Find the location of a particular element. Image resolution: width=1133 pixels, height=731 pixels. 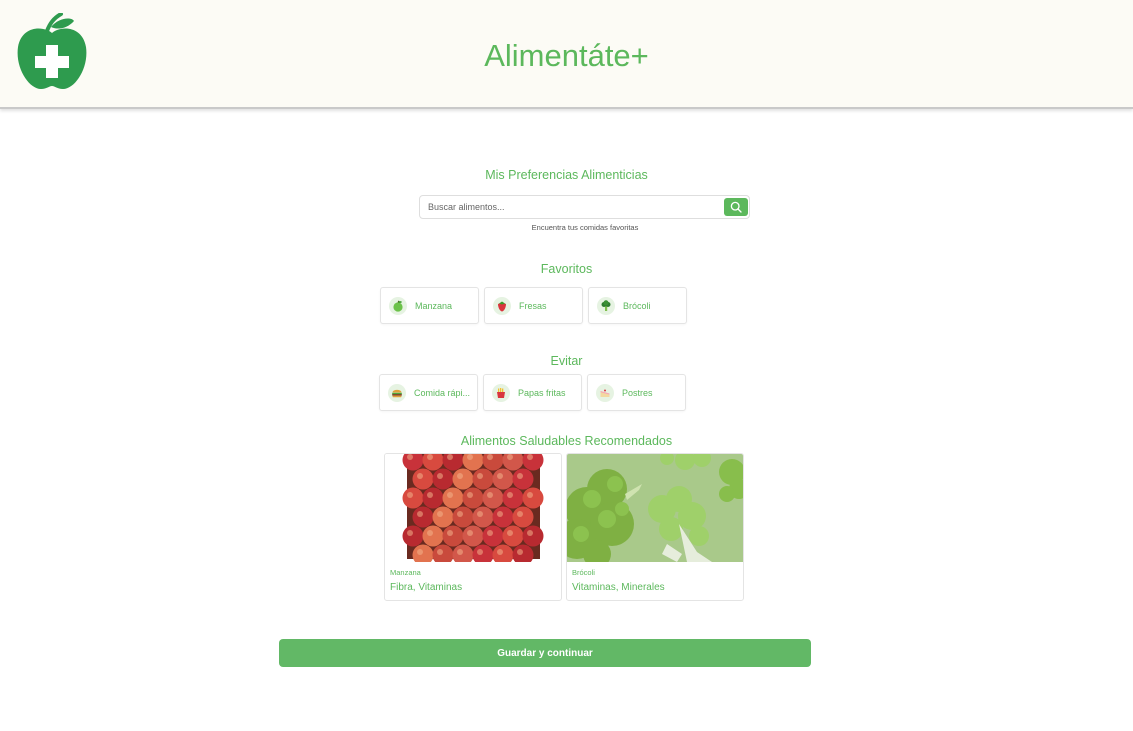

favorite-chip-label: Fresas is located at coordinates (533, 305).